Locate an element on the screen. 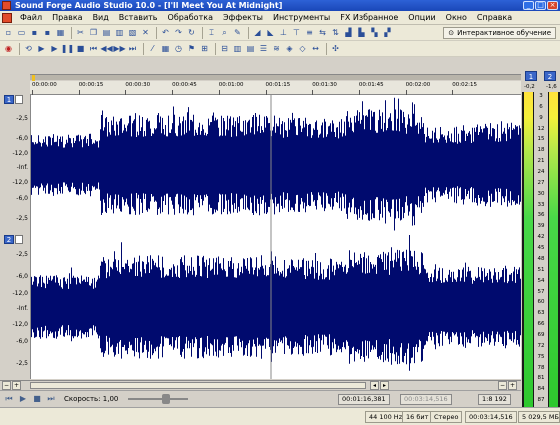 The image size is (560, 425). minimize-button: _ is located at coordinates (528, 5).